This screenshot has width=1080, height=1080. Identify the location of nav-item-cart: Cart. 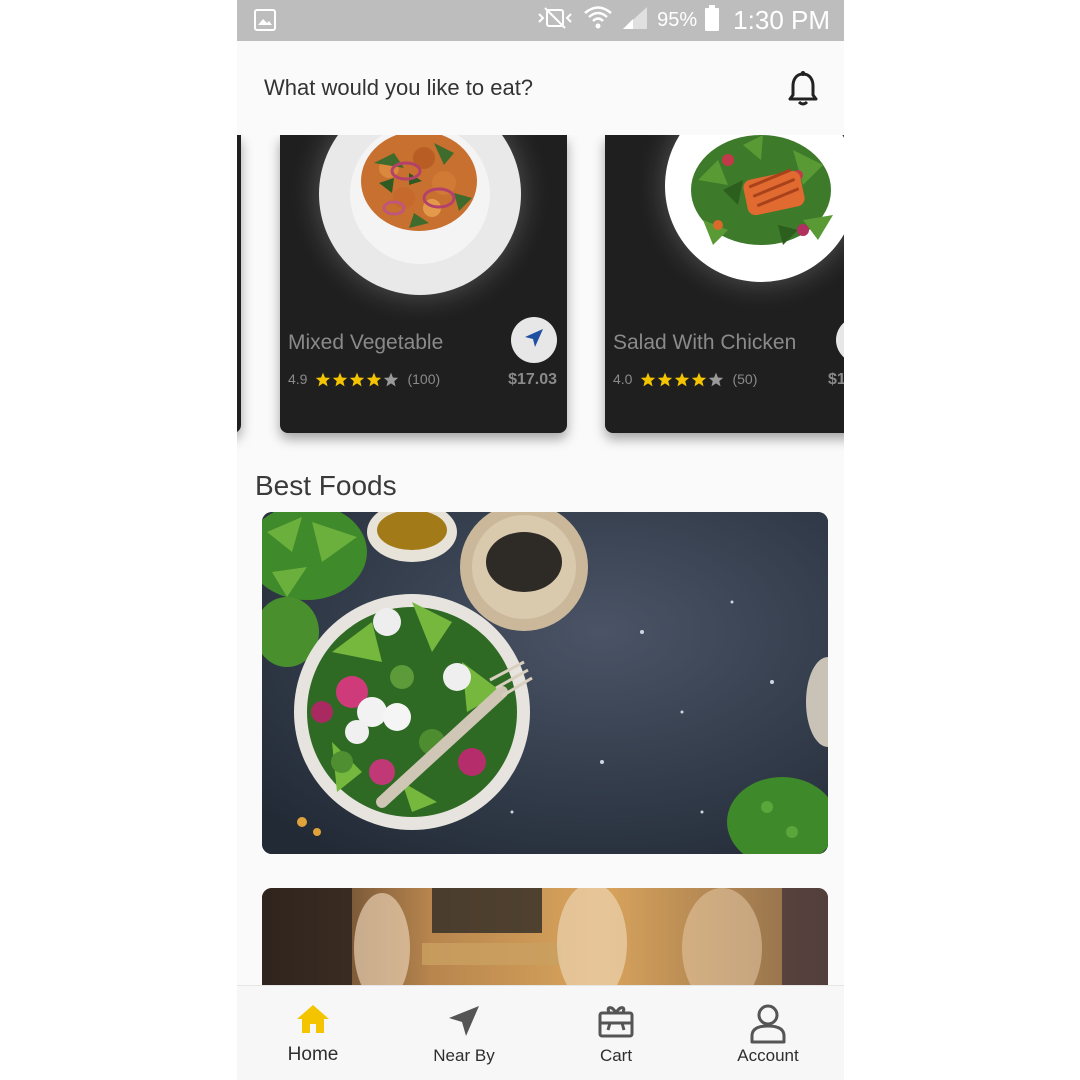
(616, 1033).